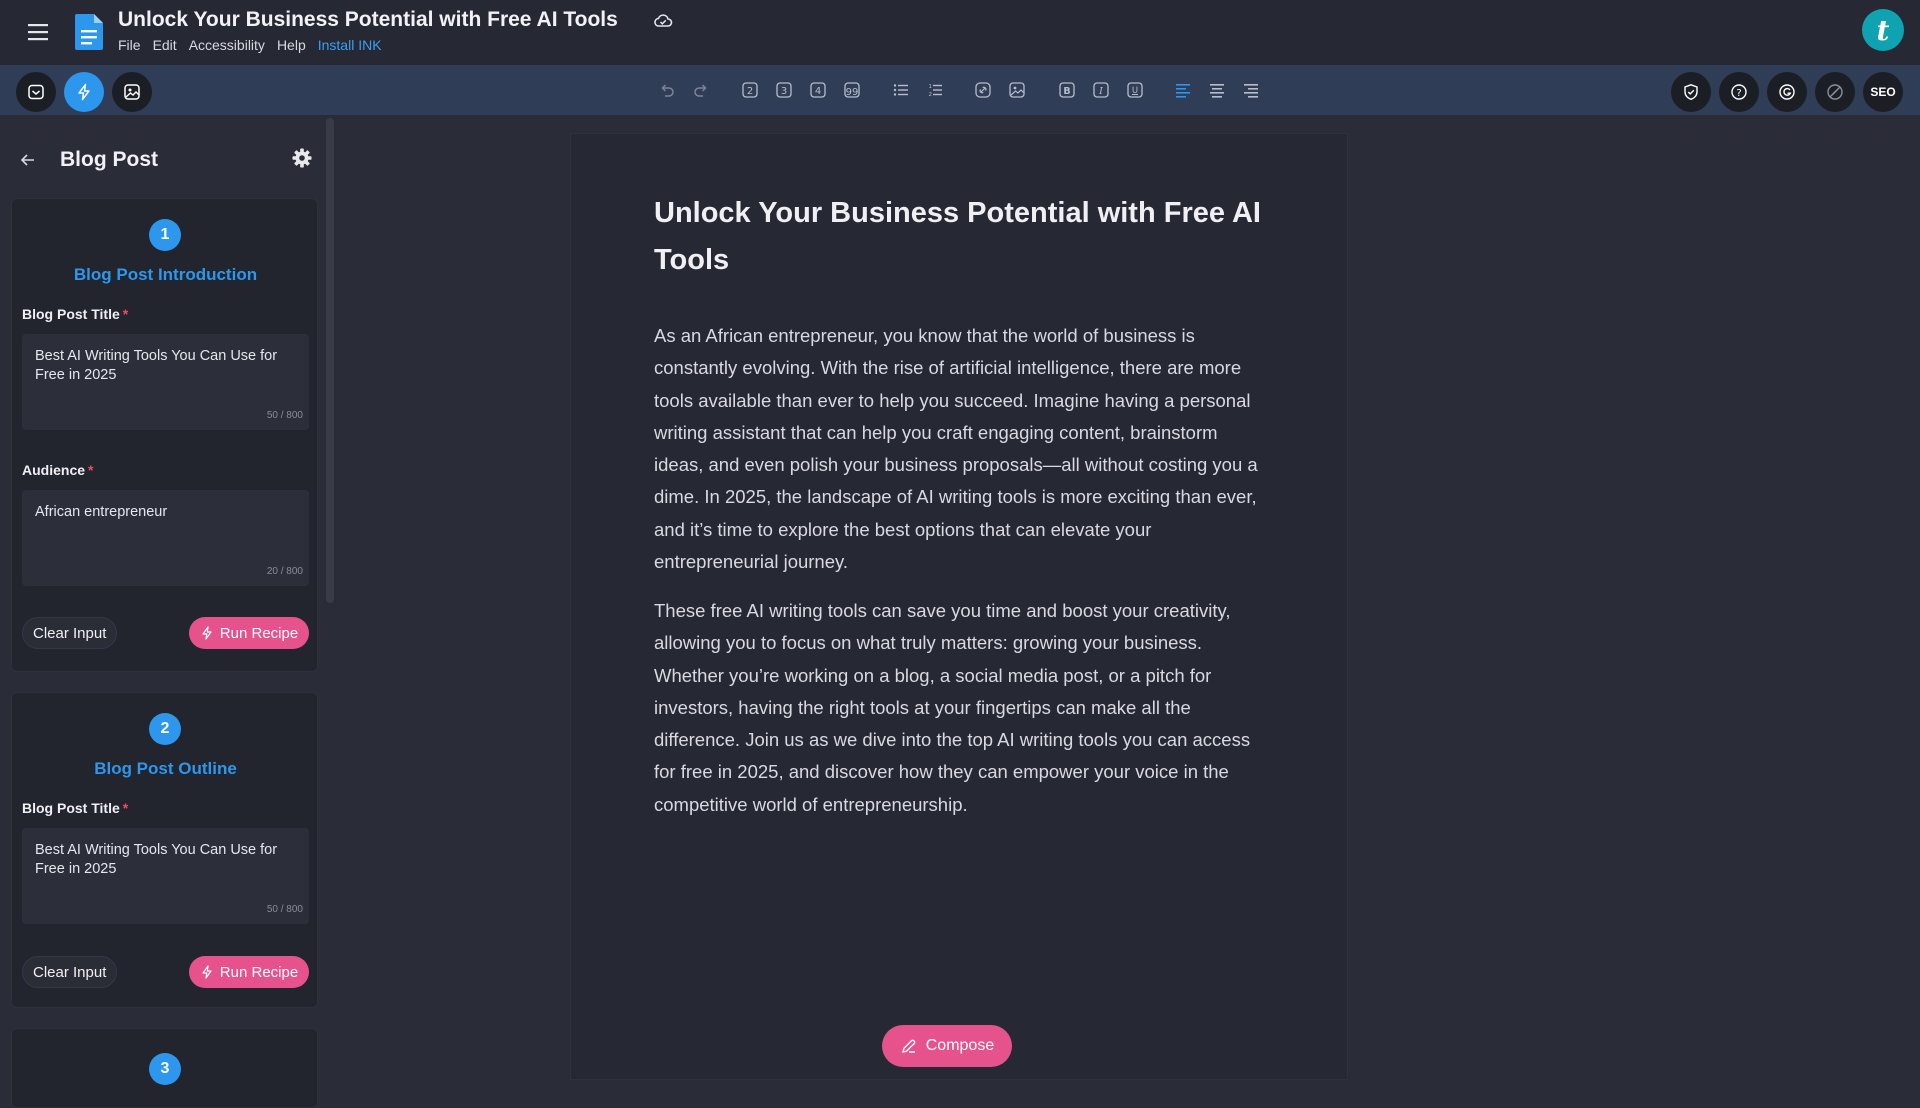 This screenshot has width=1920, height=1108. I want to click on align-left-icon, so click(1183, 91).